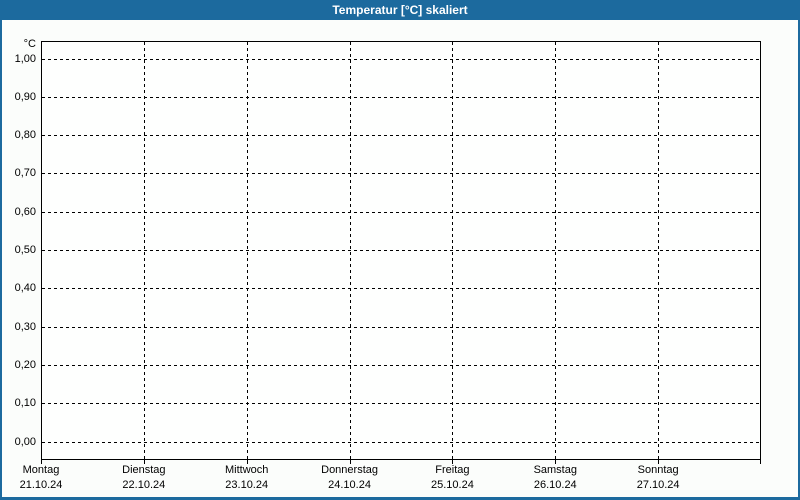 The width and height of the screenshot is (800, 500). I want to click on x-day-name: Samstag, so click(555, 470).